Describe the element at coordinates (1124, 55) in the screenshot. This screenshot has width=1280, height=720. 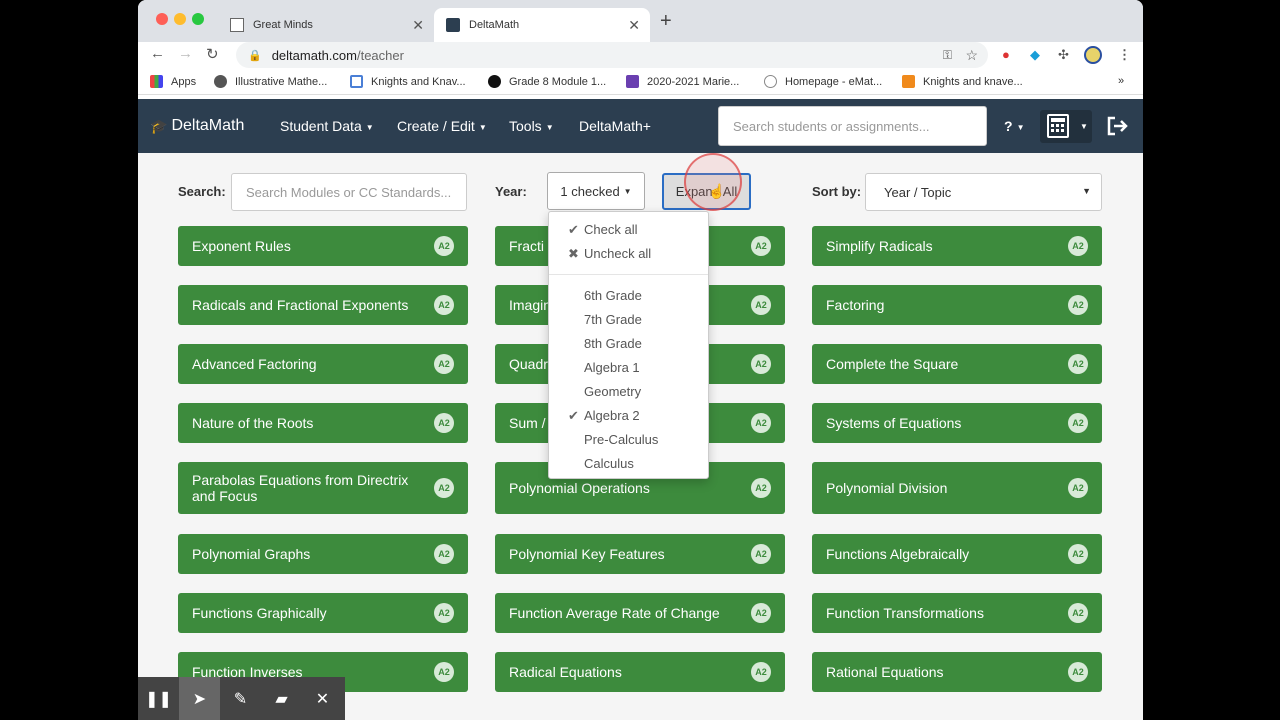
I see `menu-kebab-icon: ⋮` at that location.